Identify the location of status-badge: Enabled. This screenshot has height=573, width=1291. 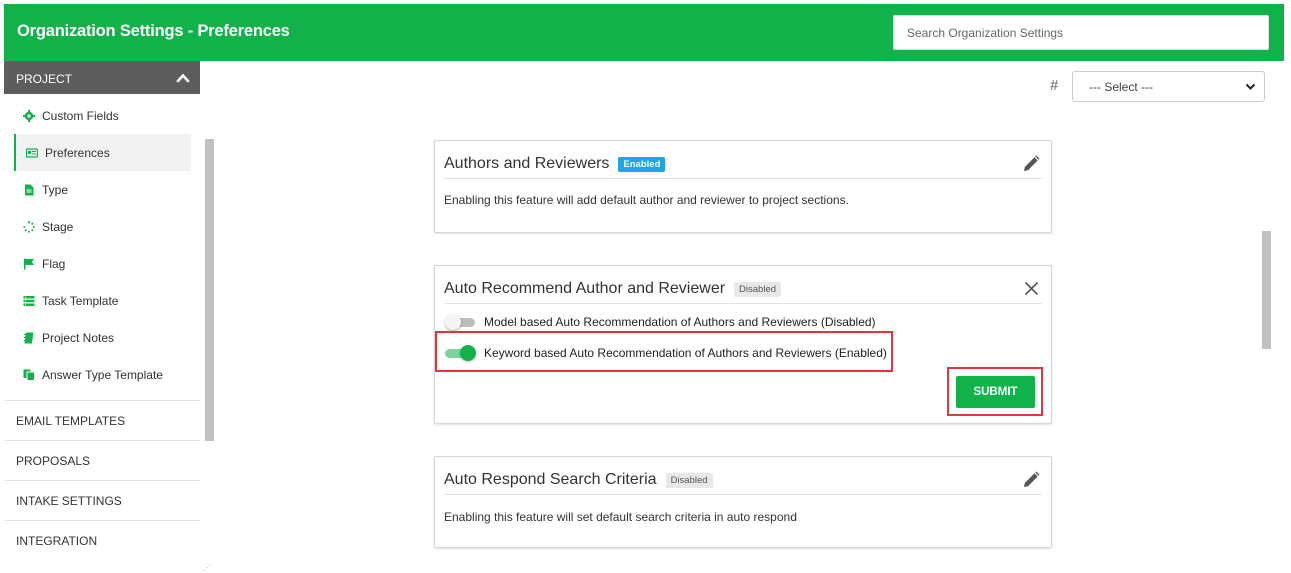
(642, 164).